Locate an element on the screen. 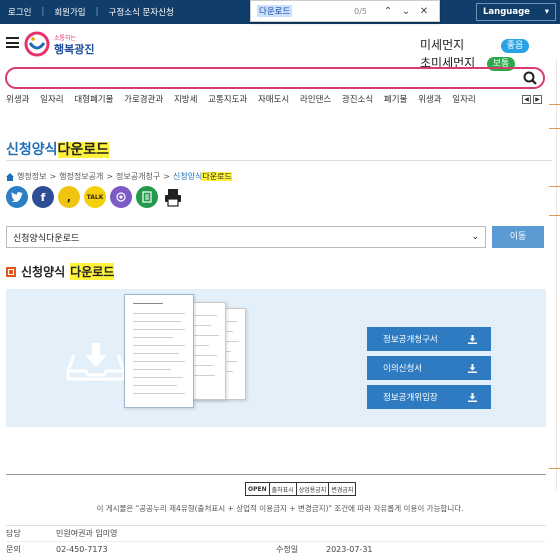  chevron-right-icon: ▶ is located at coordinates (537, 99).